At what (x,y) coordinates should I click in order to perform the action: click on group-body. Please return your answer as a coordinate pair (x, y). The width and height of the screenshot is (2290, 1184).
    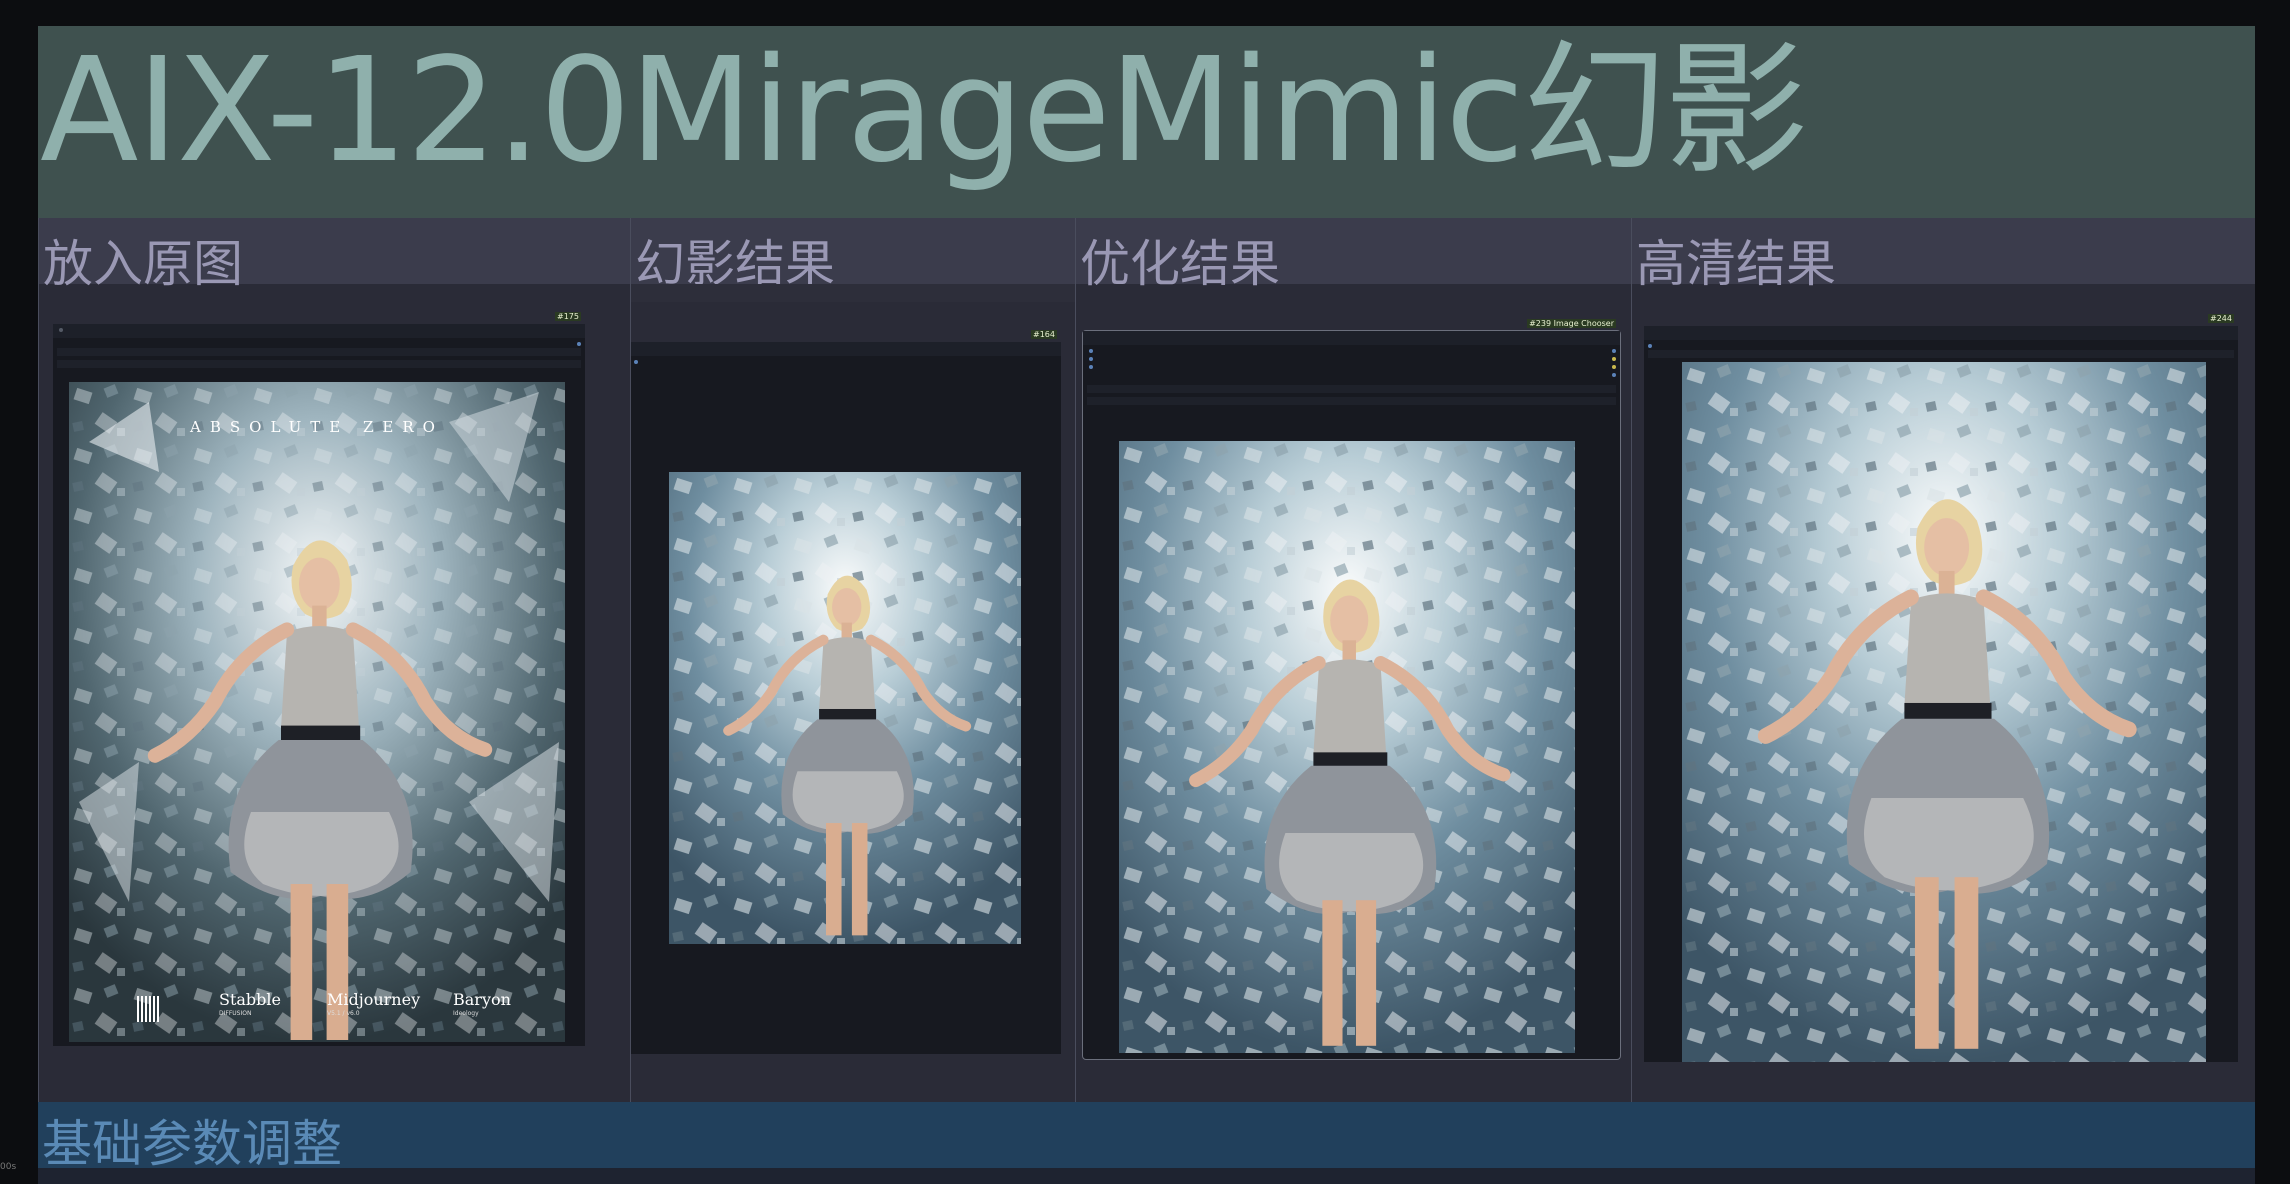
    Looking at the image, I should click on (1146, 1176).